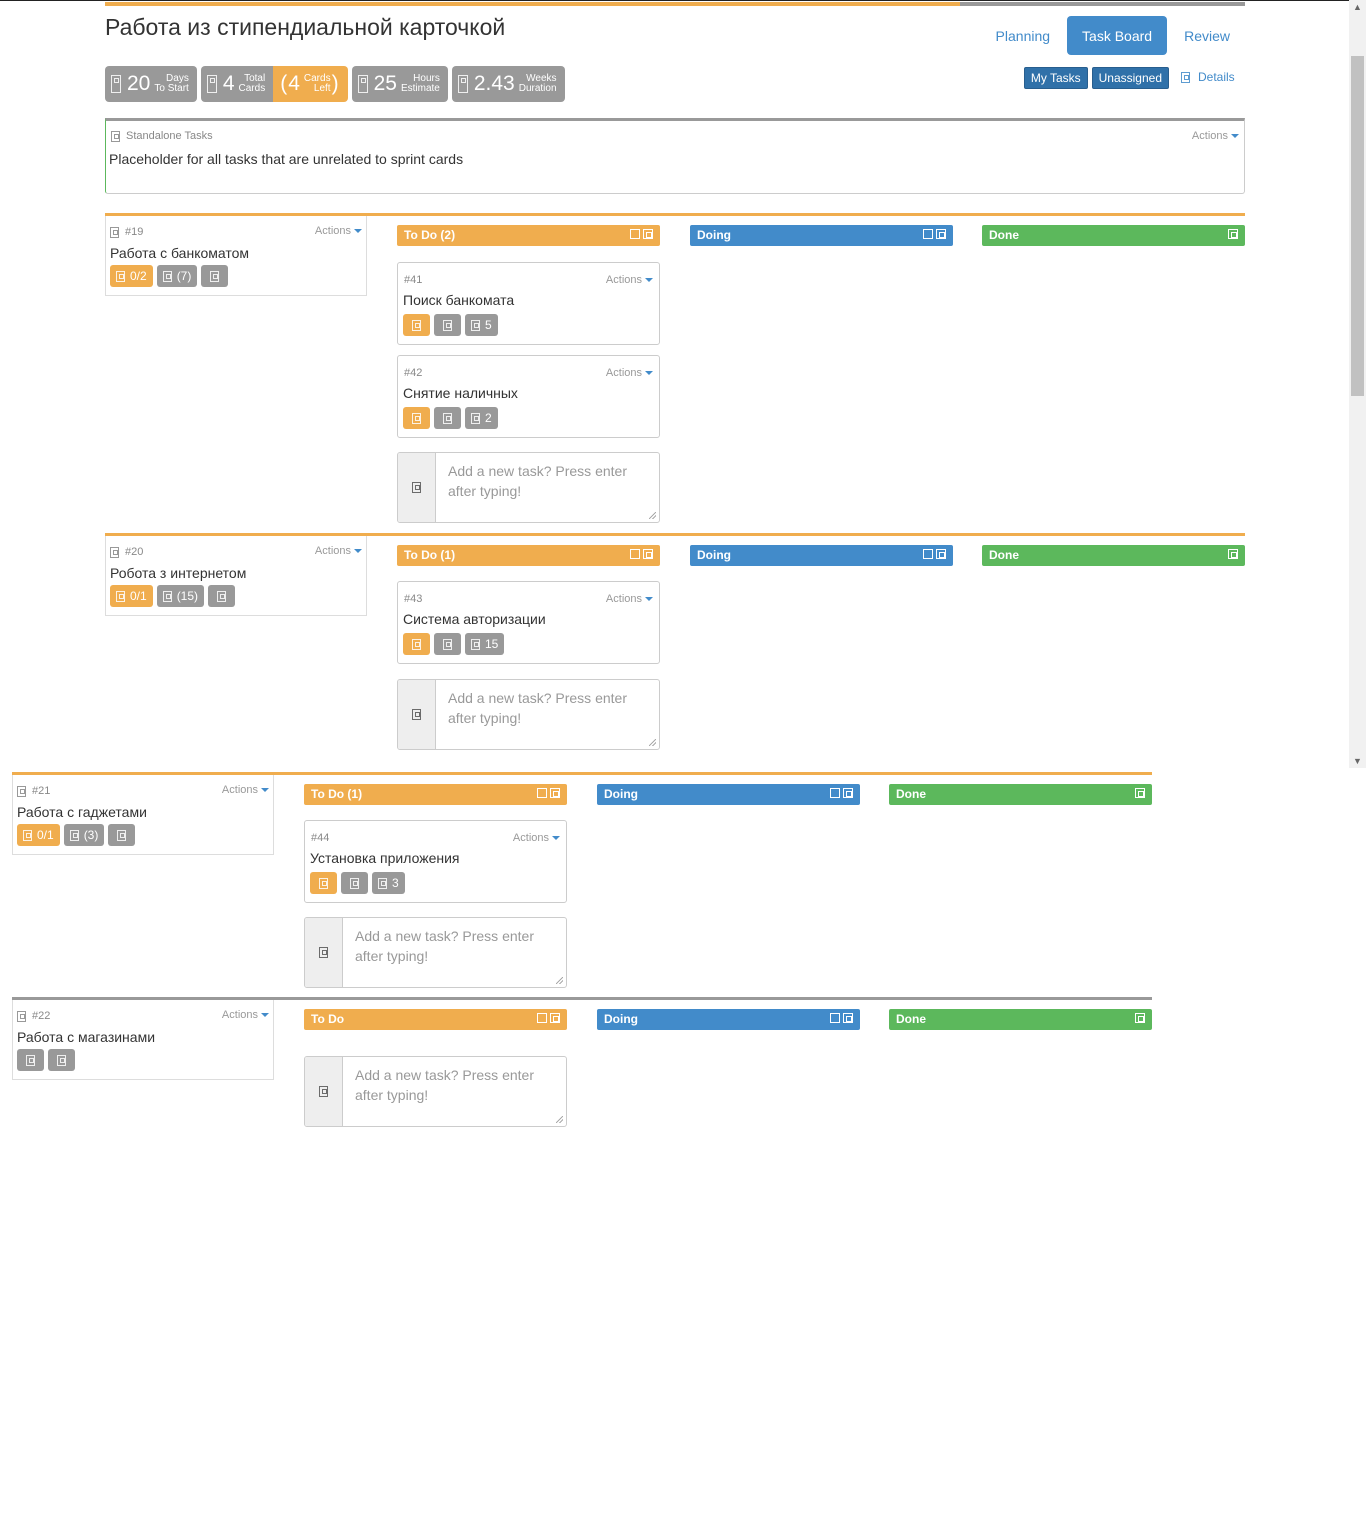  What do you see at coordinates (324, 952) in the screenshot?
I see `add-task-addon` at bounding box center [324, 952].